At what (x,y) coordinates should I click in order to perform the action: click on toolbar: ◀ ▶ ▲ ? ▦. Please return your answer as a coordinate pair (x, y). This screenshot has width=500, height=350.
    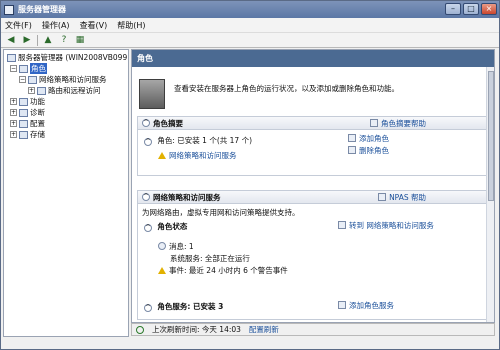
    Looking at the image, I should click on (250, 40).